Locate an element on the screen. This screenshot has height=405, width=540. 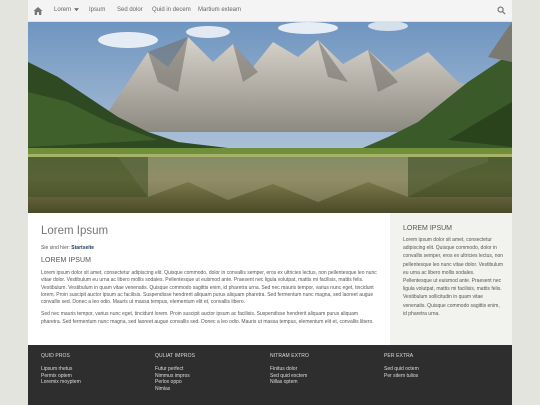
breadcrumb-prefix: Sie sind hier: is located at coordinates (55, 248).